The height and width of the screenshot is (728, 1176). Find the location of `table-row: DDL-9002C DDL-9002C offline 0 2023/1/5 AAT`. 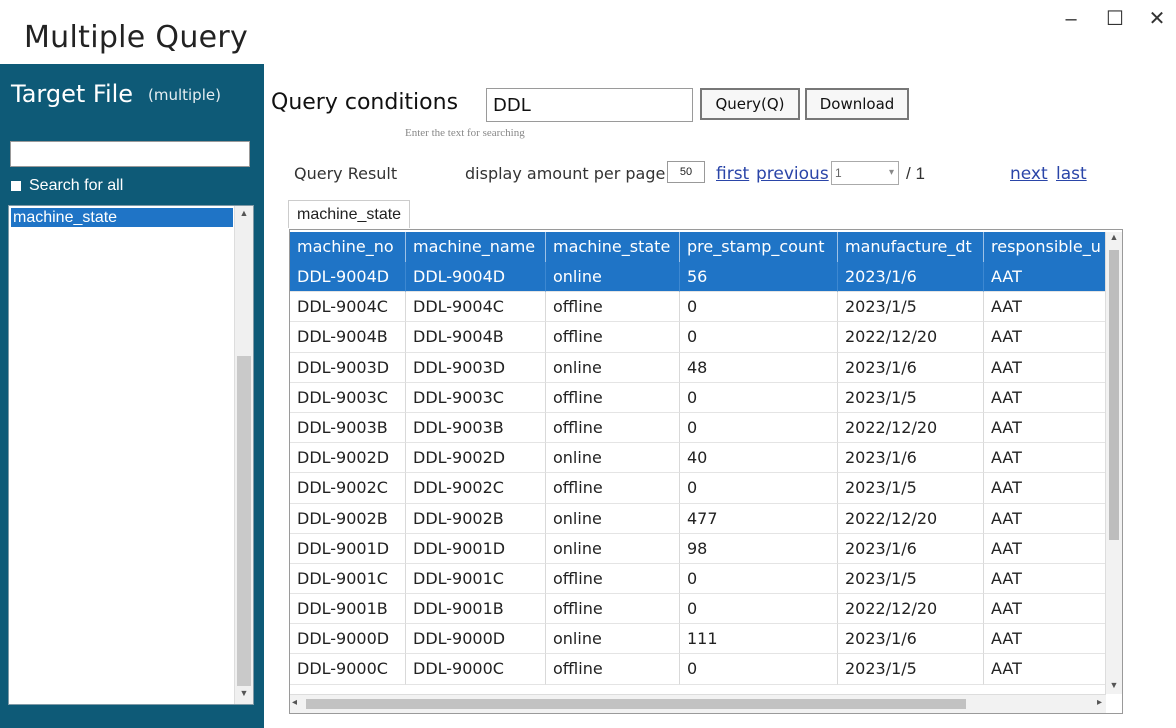

table-row: DDL-9002C DDL-9002C offline 0 2023/1/5 AAT is located at coordinates (698, 488).